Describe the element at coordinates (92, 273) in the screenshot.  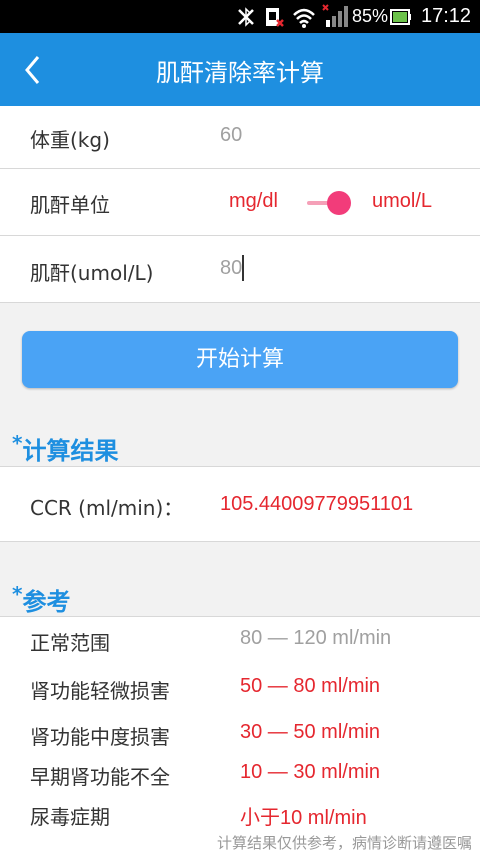
I see `creatinine-label: 肌酐(umol/L)` at that location.